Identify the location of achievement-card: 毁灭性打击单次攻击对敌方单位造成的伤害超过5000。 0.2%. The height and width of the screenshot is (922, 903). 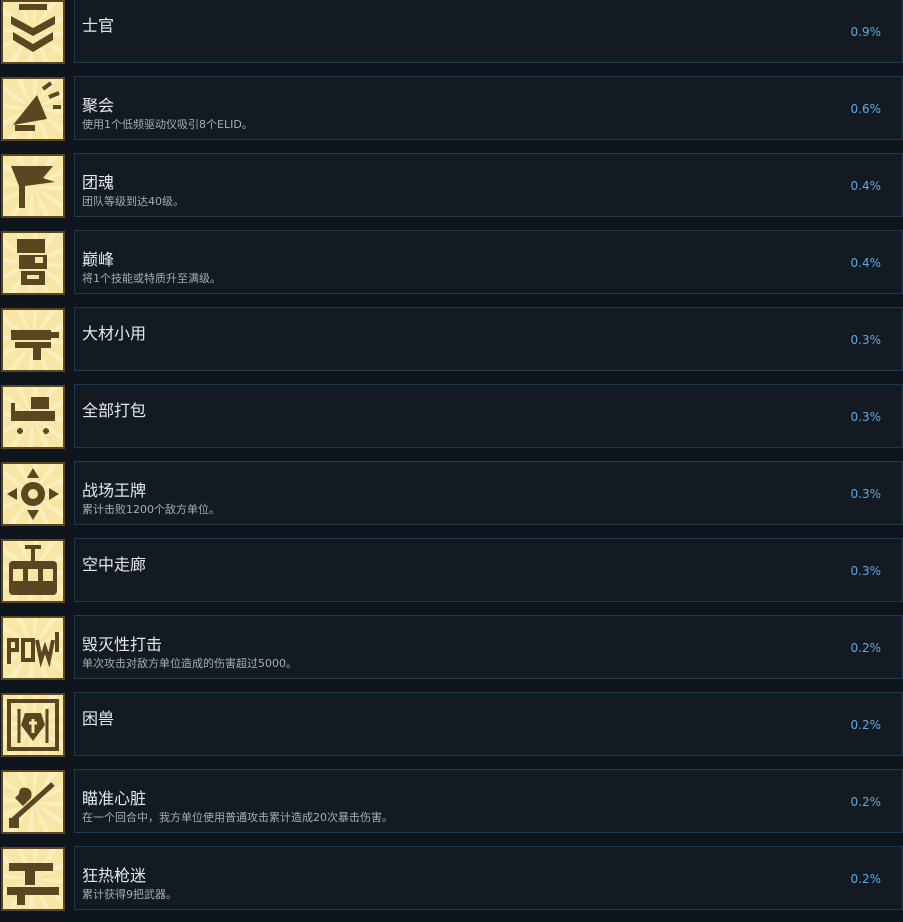
(488, 647).